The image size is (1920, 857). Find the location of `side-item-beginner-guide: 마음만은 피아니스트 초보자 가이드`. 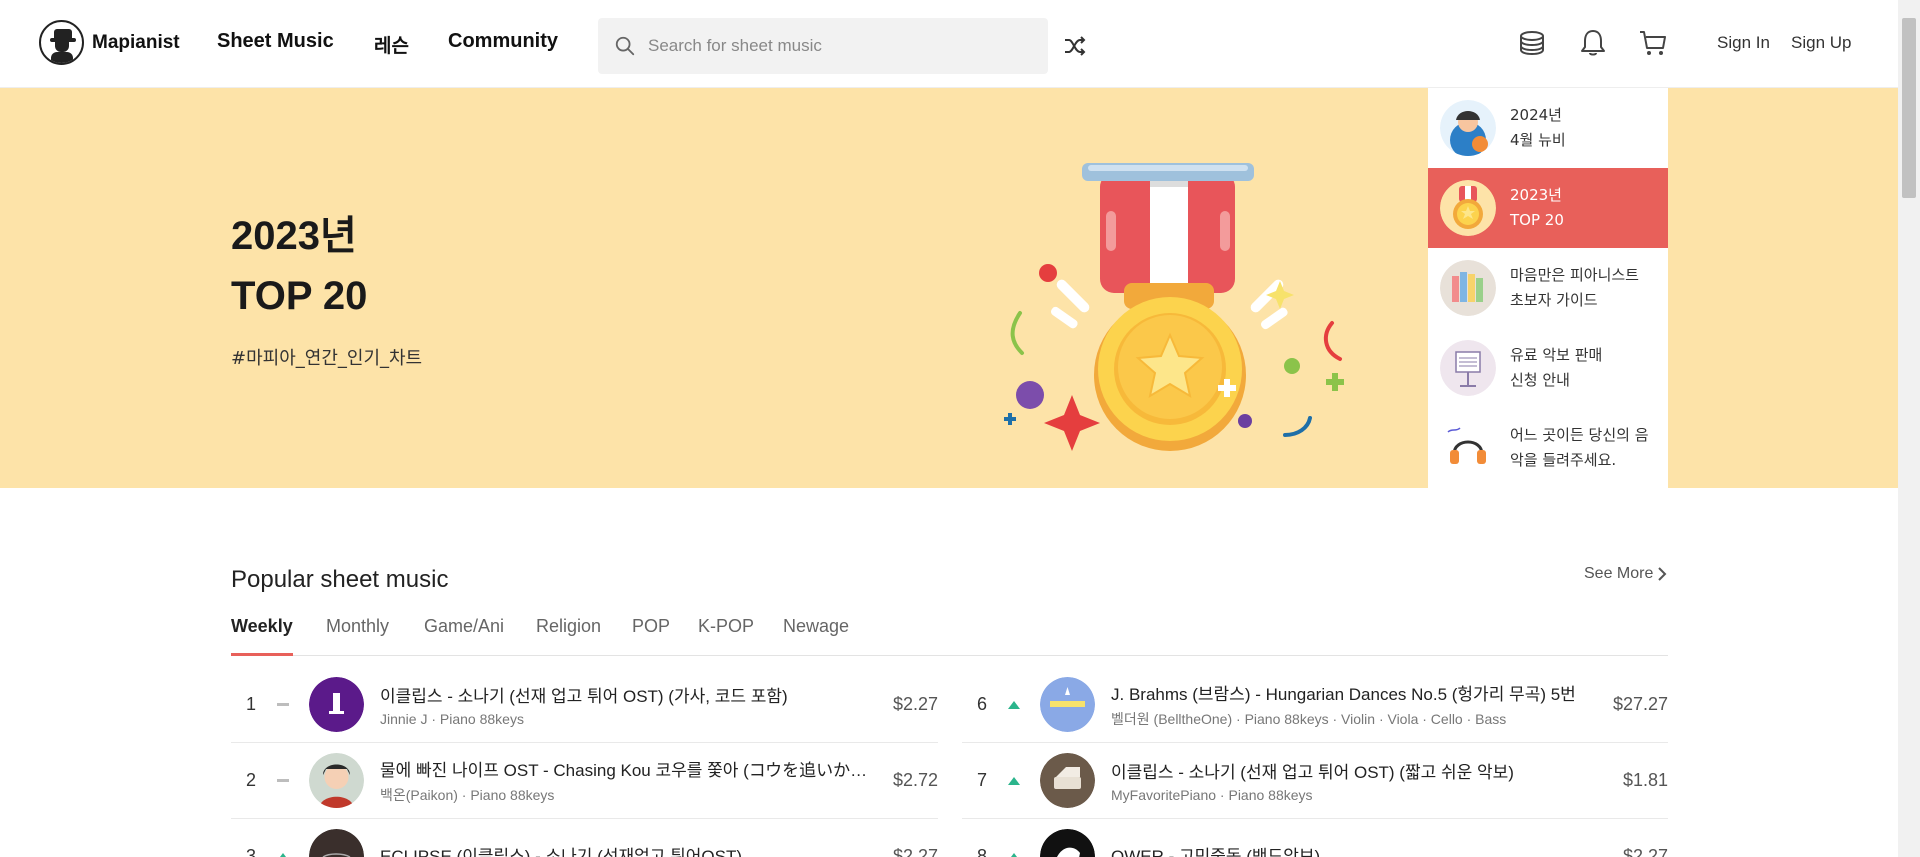

side-item-beginner-guide: 마음만은 피아니스트 초보자 가이드 is located at coordinates (1548, 288).